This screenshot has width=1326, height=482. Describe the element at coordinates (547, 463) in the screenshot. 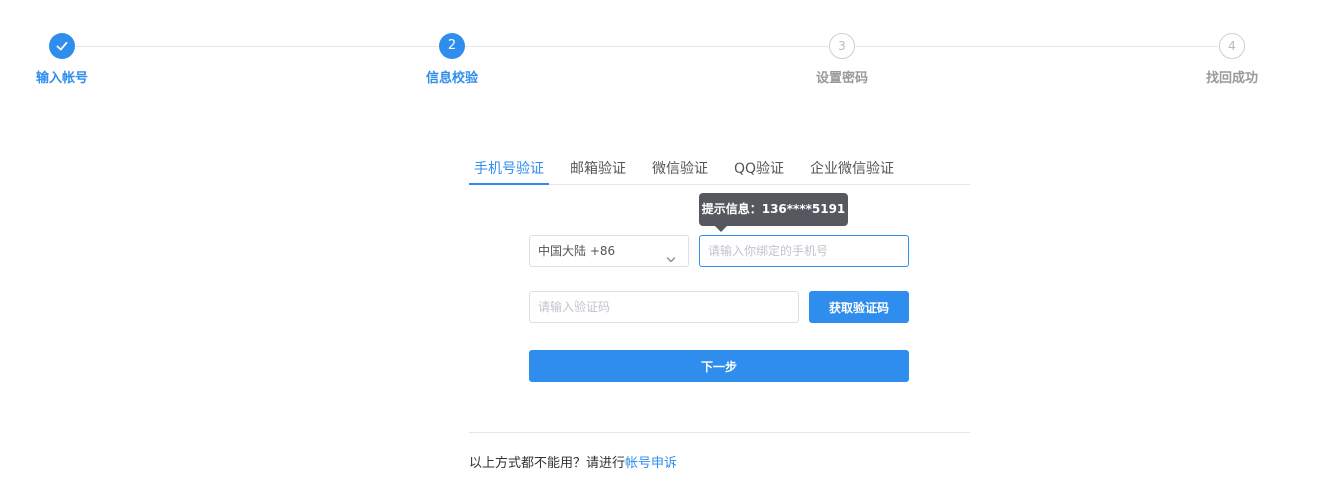

I see `footer-text: 以上方式都不能用？请进行` at that location.